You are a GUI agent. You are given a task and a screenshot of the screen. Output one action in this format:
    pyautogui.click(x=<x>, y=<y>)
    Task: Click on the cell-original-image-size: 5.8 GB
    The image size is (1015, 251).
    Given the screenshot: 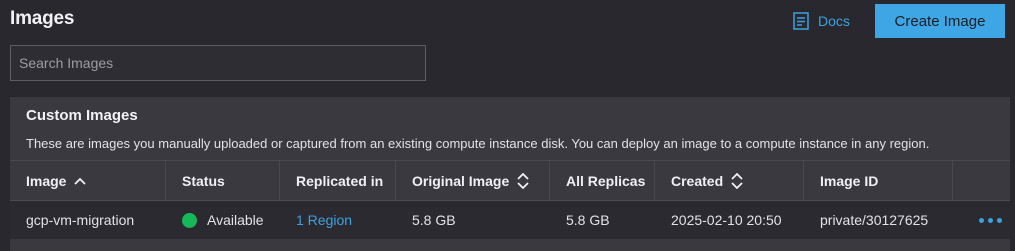 What is the action you would take?
    pyautogui.click(x=434, y=220)
    